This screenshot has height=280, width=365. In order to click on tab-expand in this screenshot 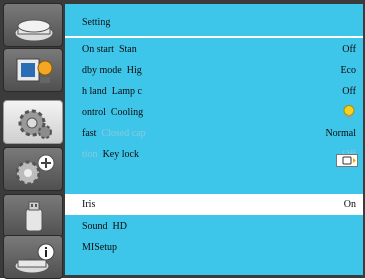, I will do `click(33, 169)`.